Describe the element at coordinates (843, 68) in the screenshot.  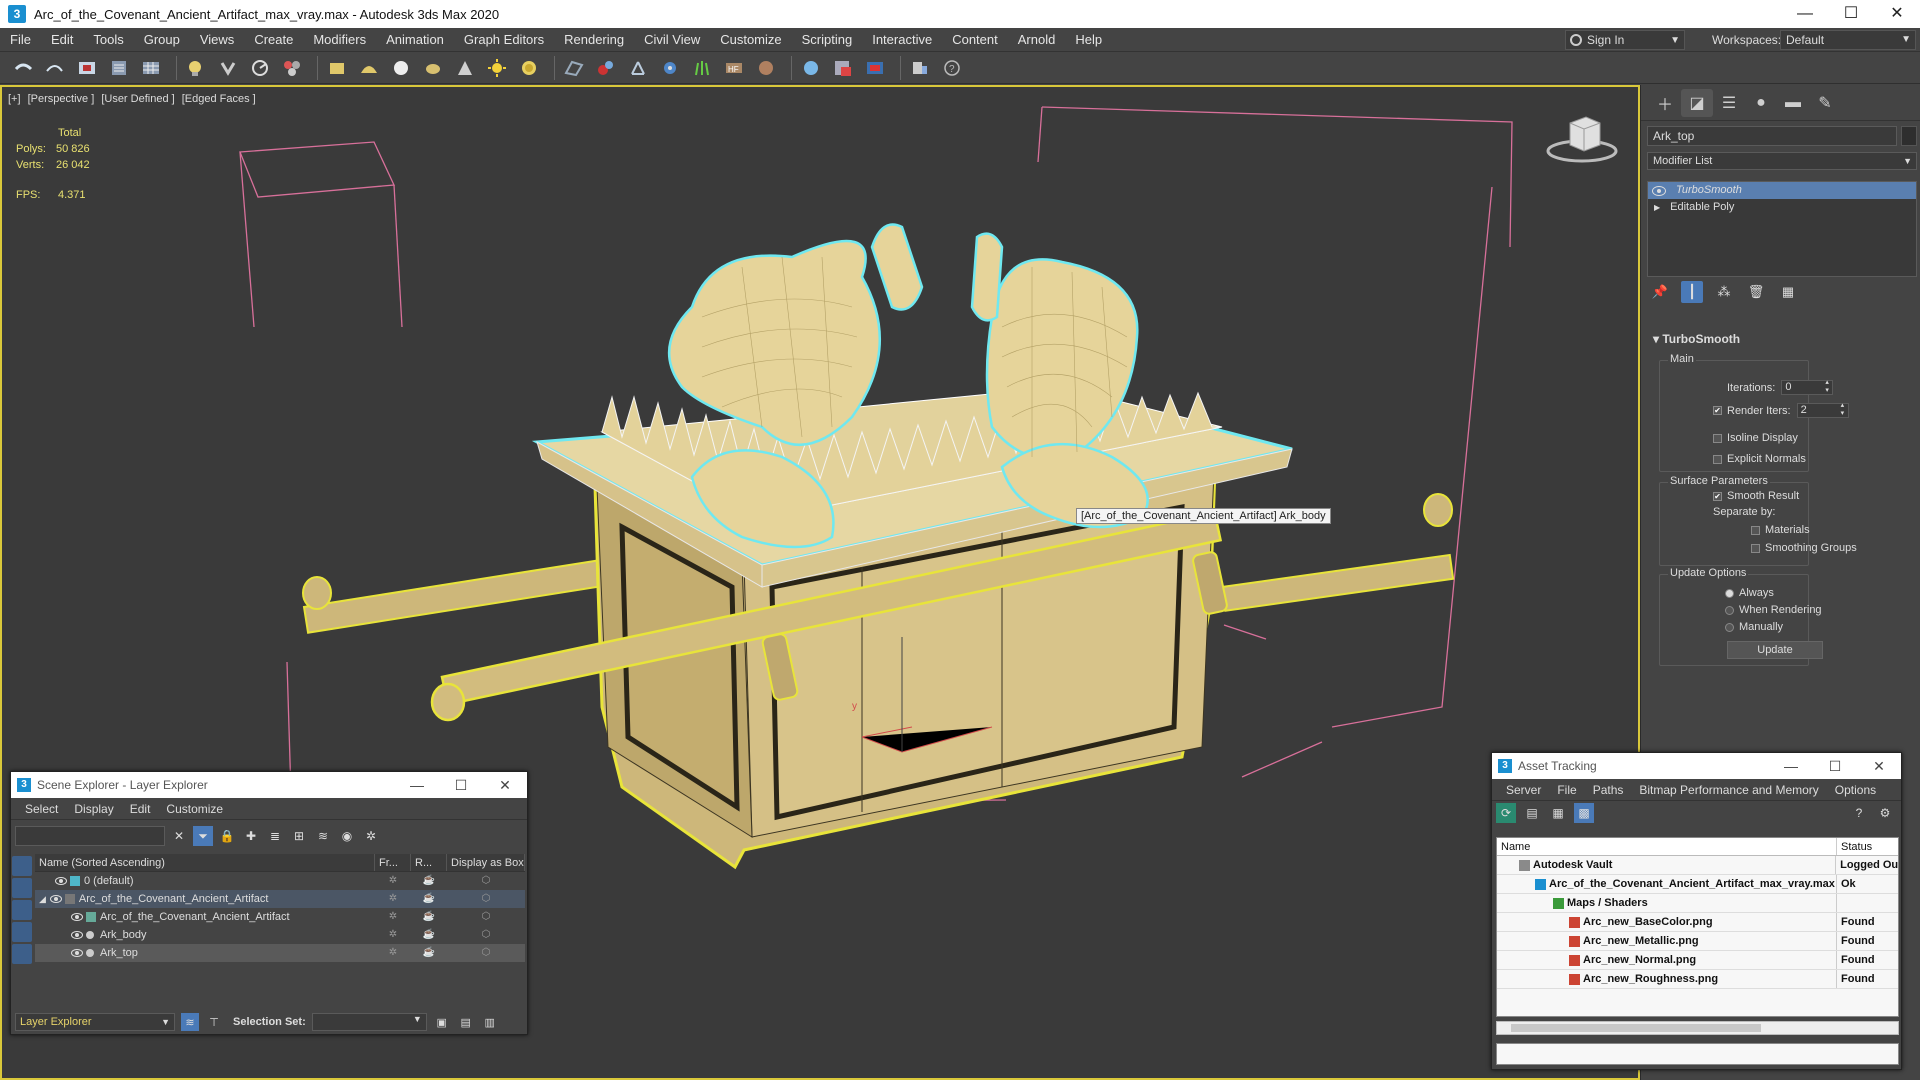
I see `render-frame-button` at that location.